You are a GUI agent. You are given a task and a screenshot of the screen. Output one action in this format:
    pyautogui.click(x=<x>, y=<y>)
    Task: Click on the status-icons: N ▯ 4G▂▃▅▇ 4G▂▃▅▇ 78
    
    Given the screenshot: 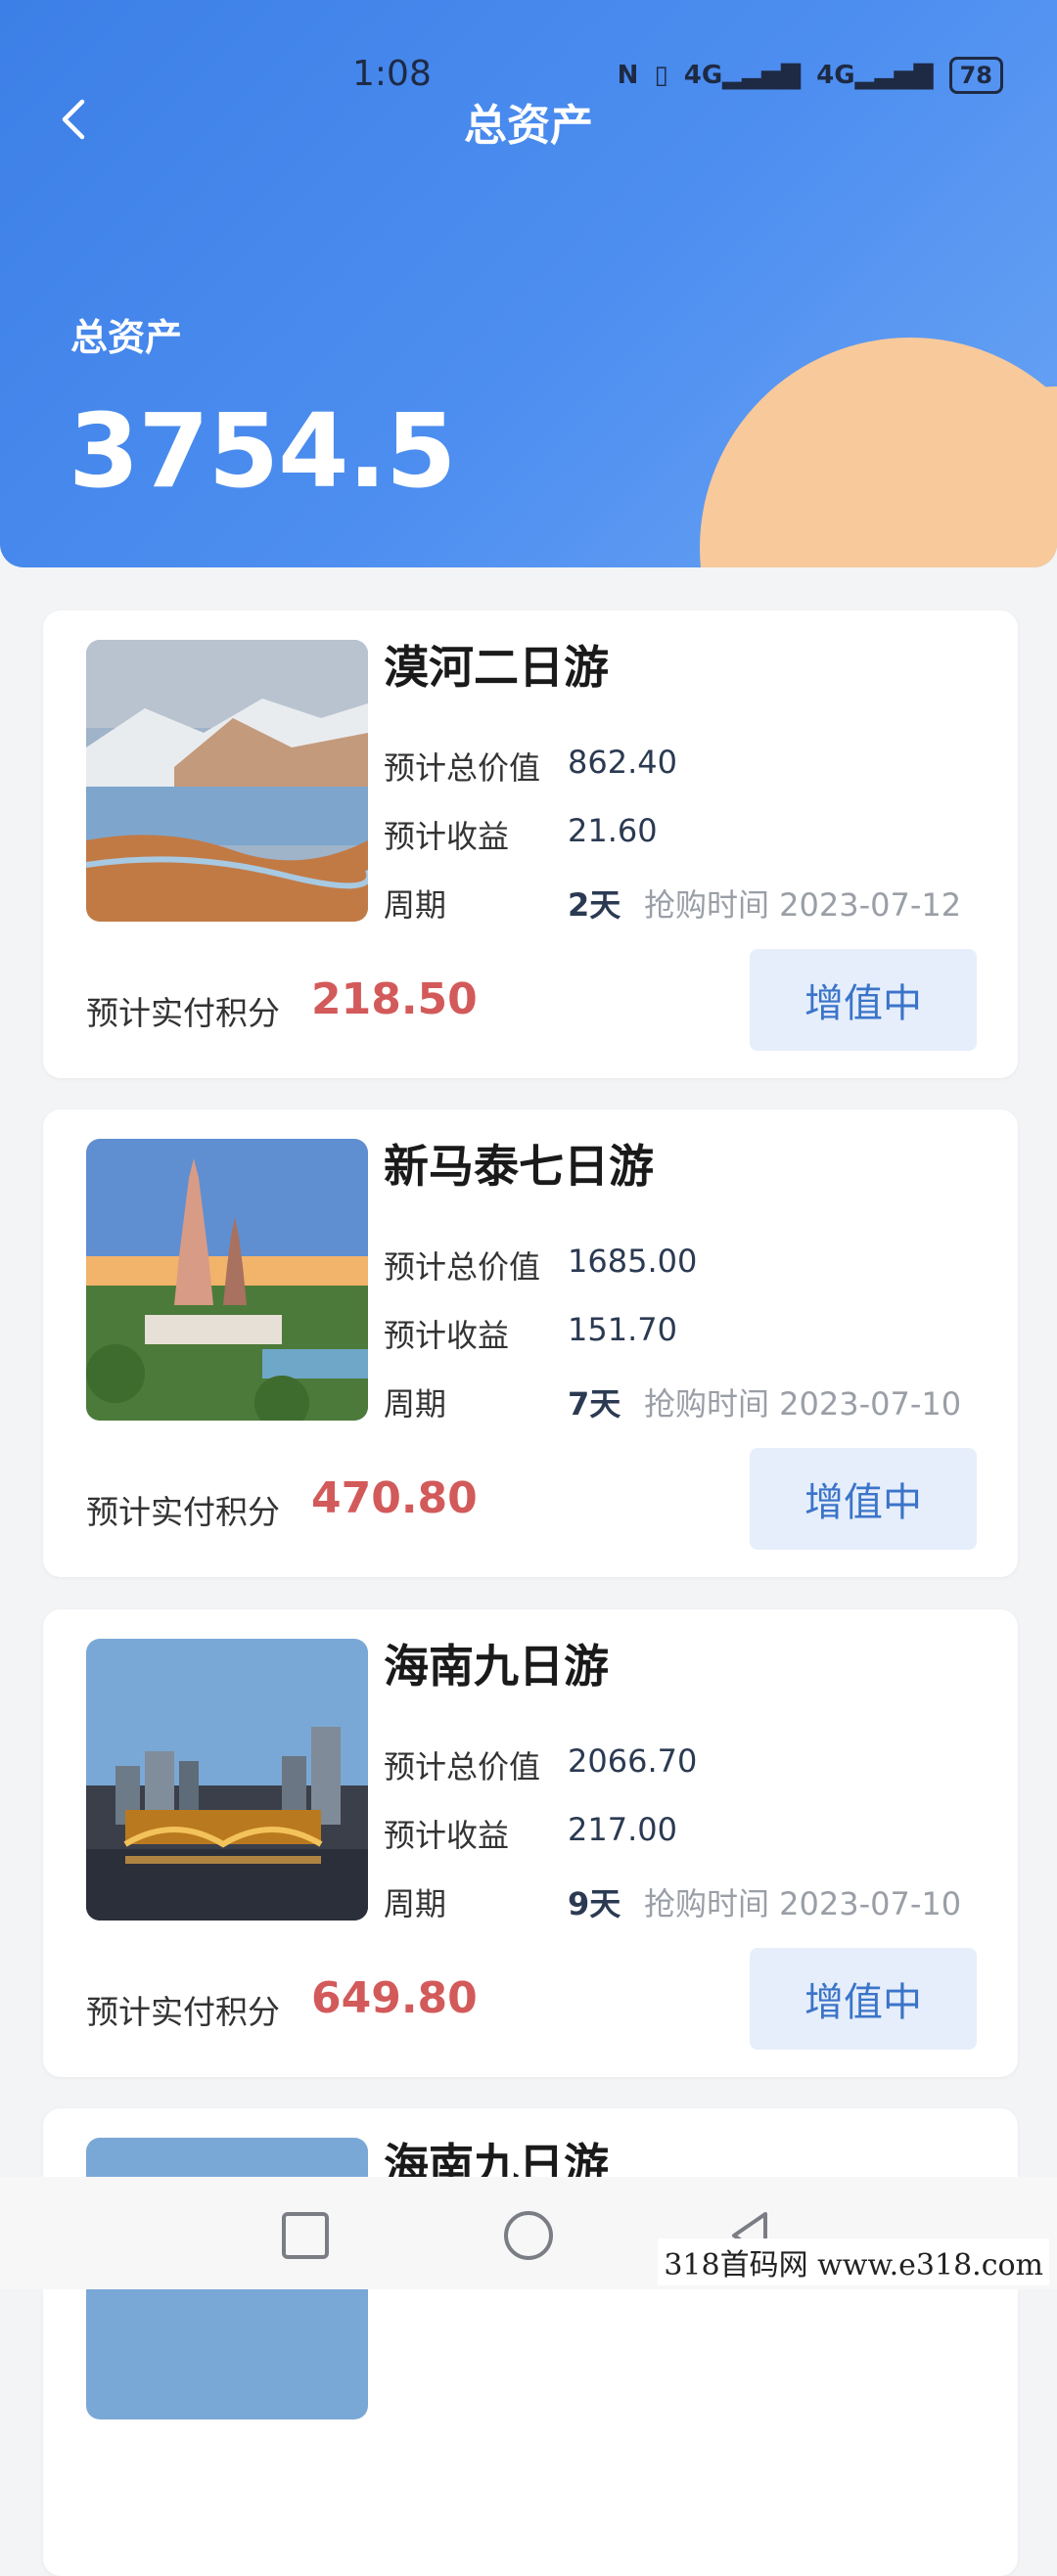 What is the action you would take?
    pyautogui.click(x=810, y=75)
    